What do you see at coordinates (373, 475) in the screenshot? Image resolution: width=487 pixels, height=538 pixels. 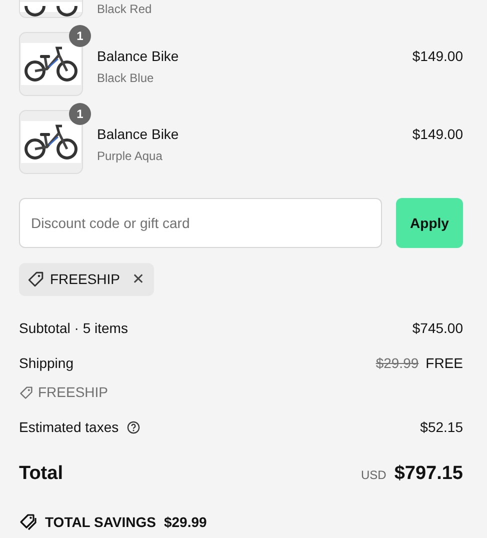 I see `currency-label: USD` at bounding box center [373, 475].